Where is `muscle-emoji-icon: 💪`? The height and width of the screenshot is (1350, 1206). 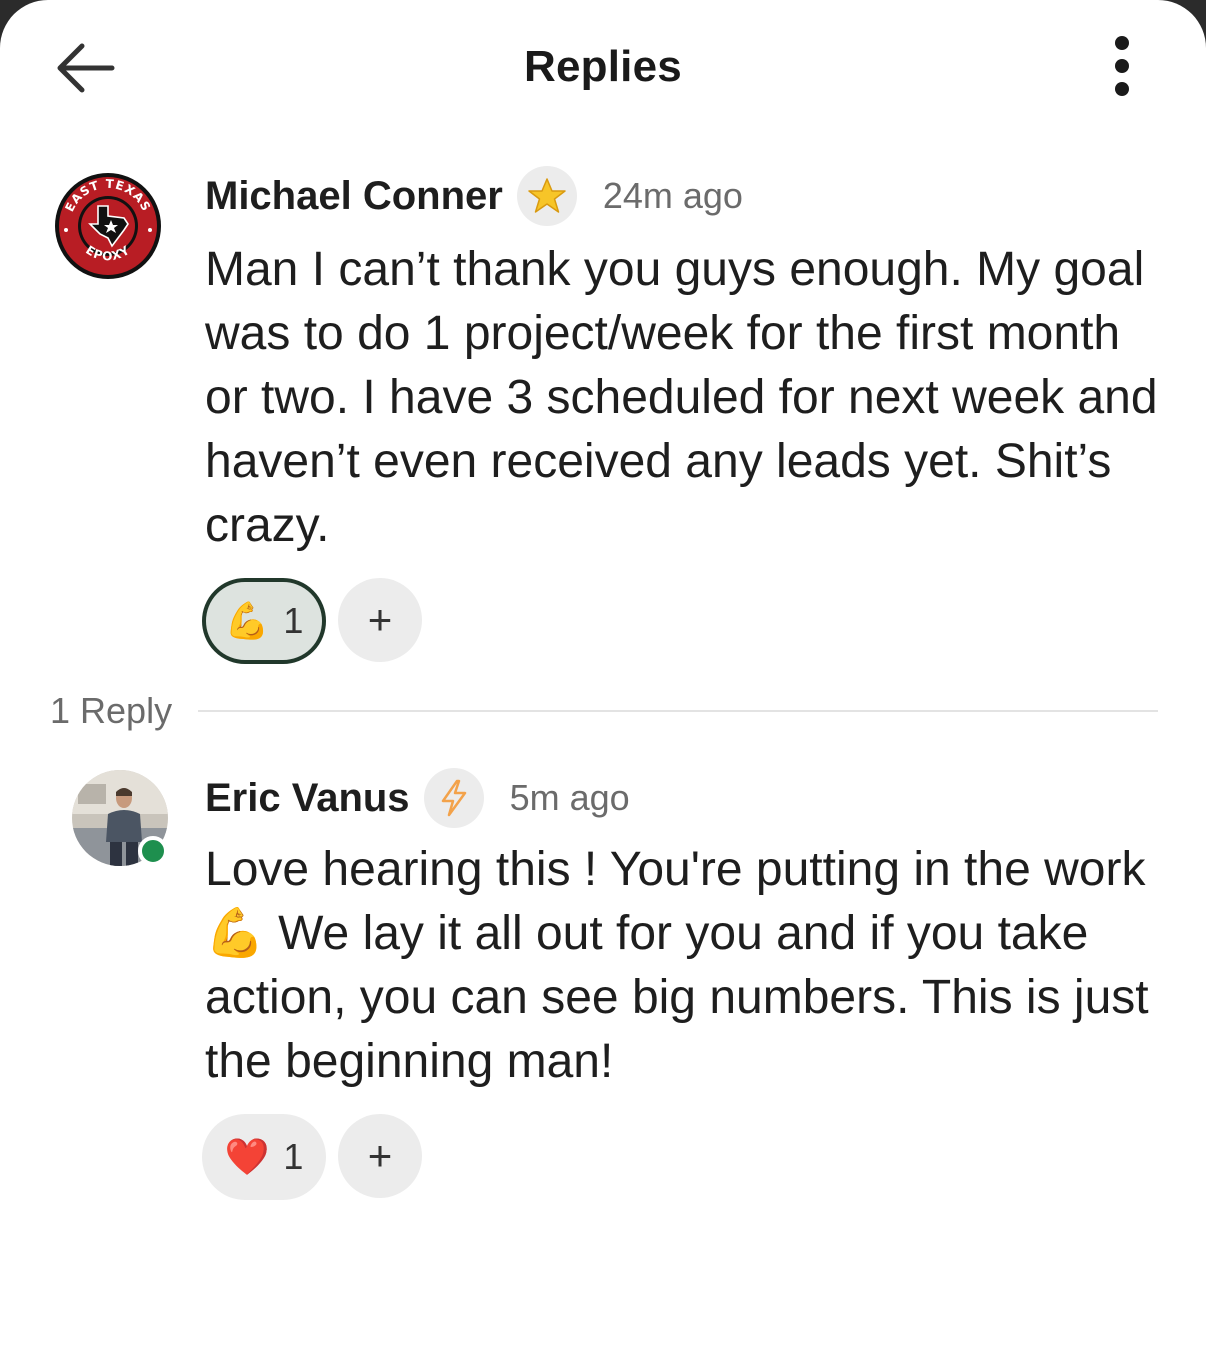 muscle-emoji-icon: 💪 is located at coordinates (247, 620).